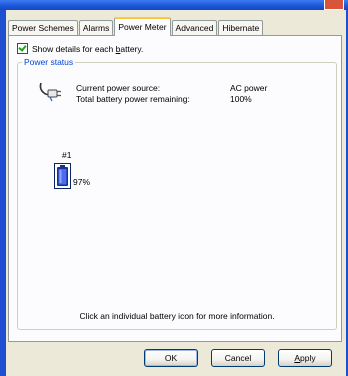 The height and width of the screenshot is (376, 348). Describe the element at coordinates (249, 88) in the screenshot. I see `power-source-value: AC power` at that location.